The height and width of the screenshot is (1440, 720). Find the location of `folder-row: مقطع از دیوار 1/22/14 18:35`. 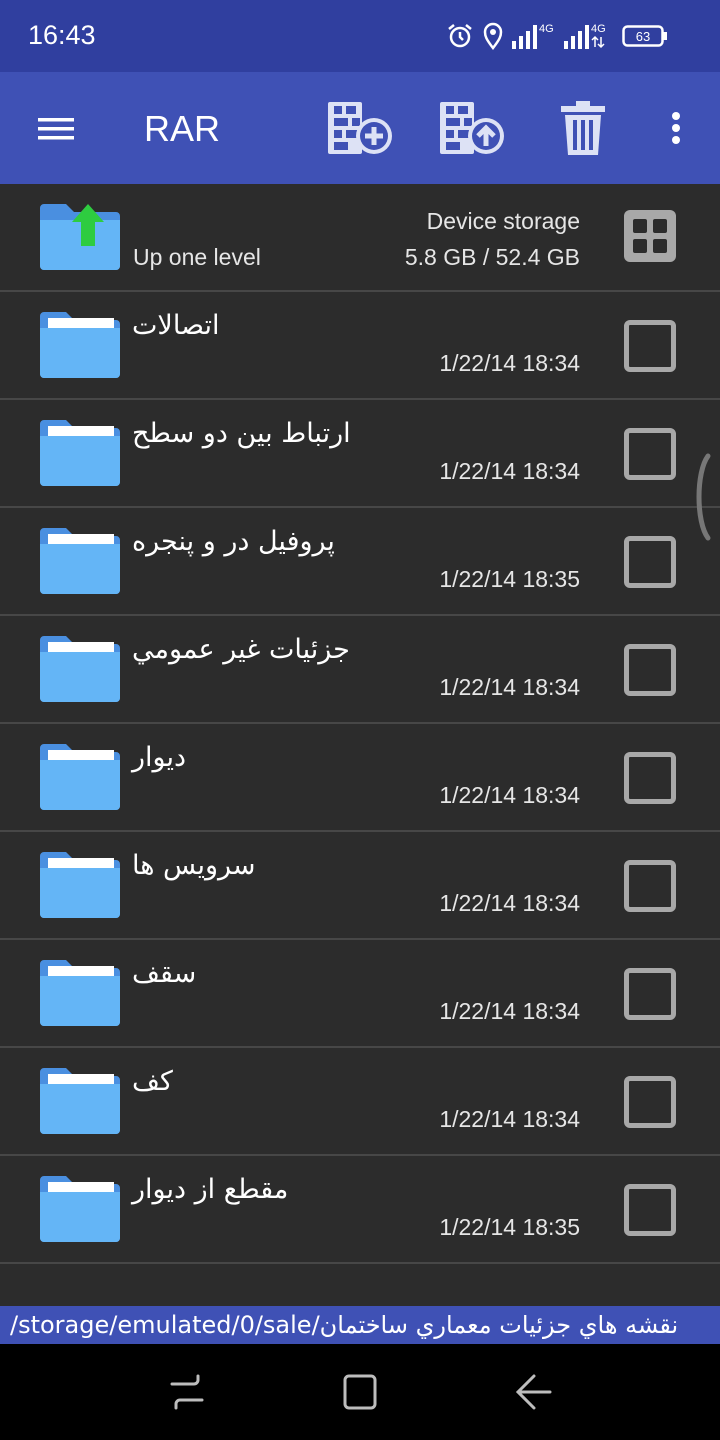

folder-row: مقطع از دیوار 1/22/14 18:35 is located at coordinates (360, 1210).